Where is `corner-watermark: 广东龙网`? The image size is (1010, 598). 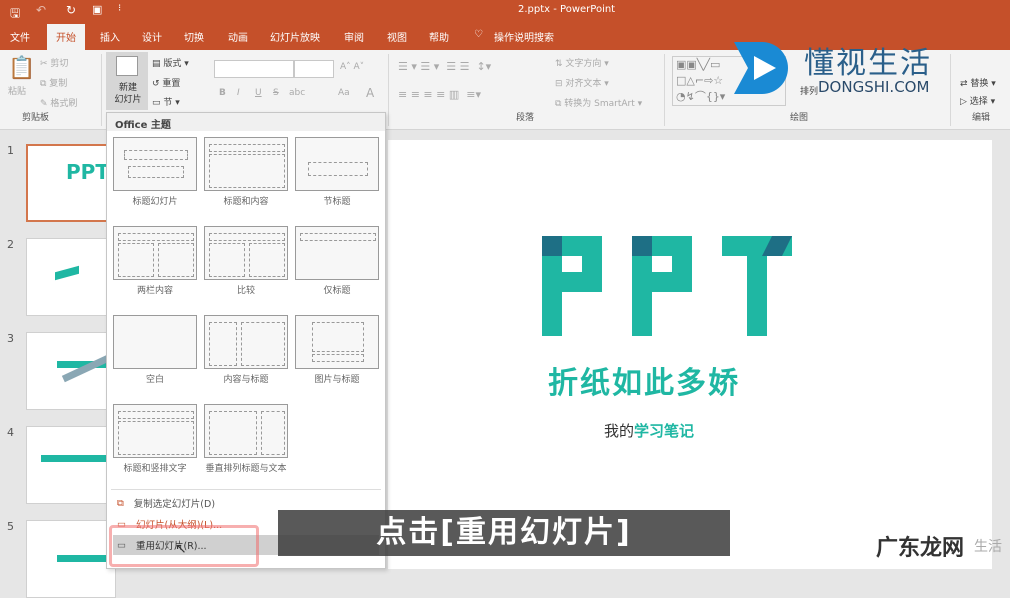 corner-watermark: 广东龙网 is located at coordinates (920, 548).